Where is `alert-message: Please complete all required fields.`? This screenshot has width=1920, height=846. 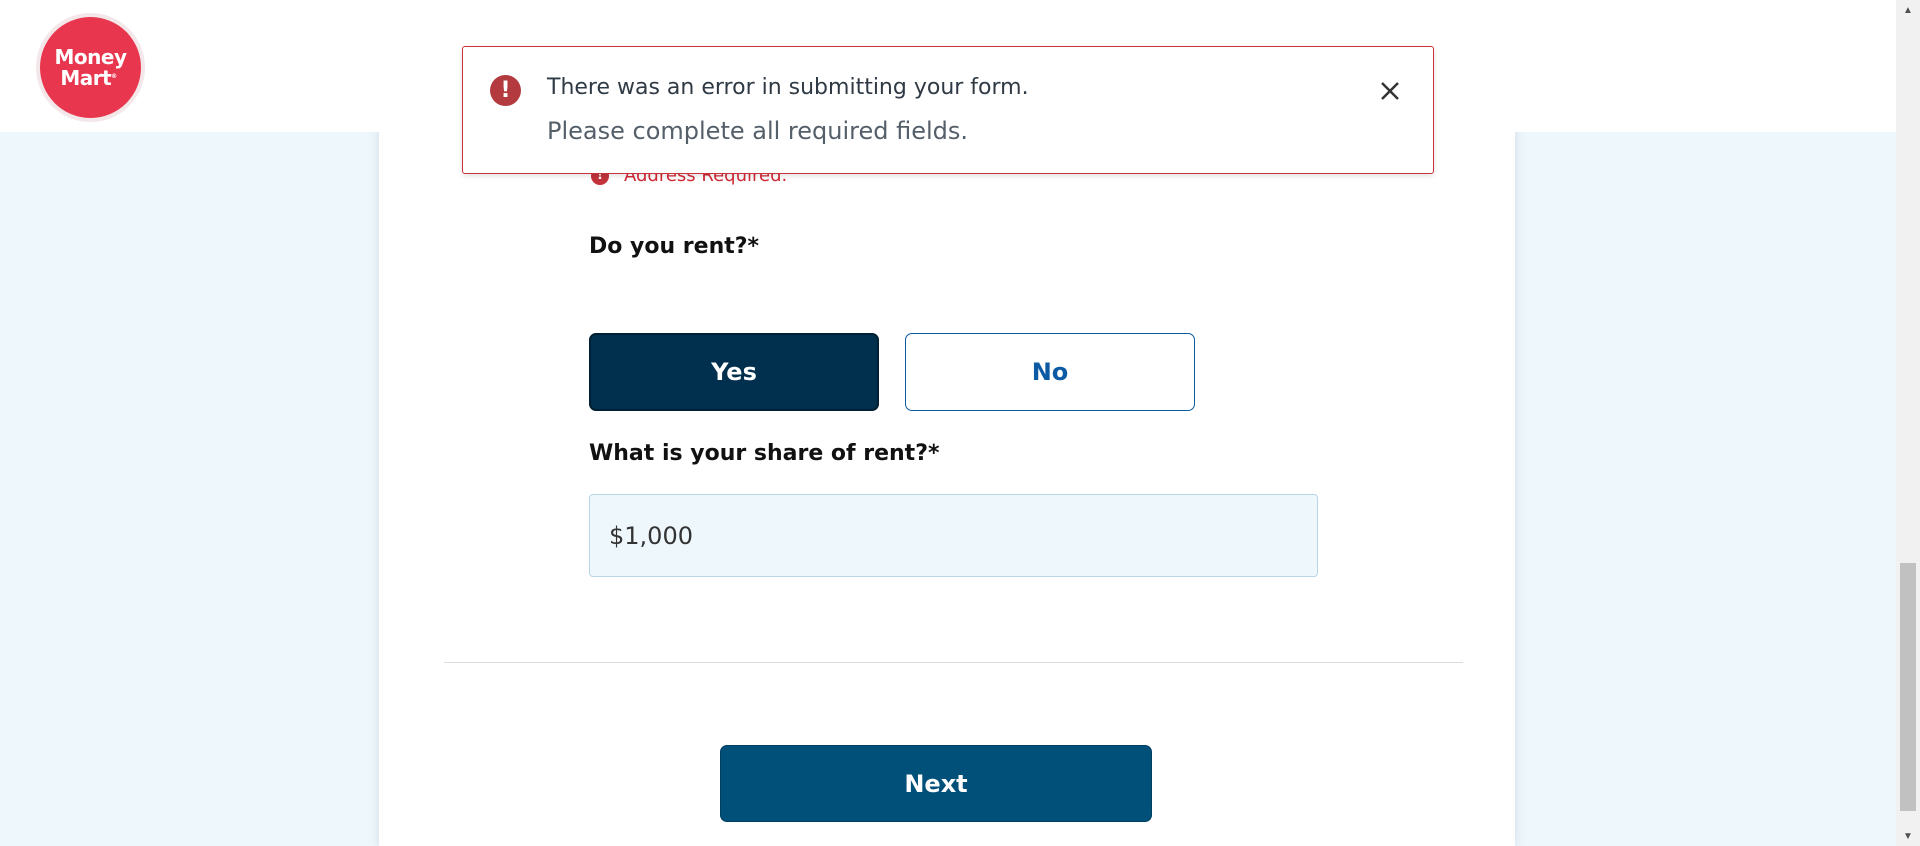
alert-message: Please complete all required fields. is located at coordinates (758, 131).